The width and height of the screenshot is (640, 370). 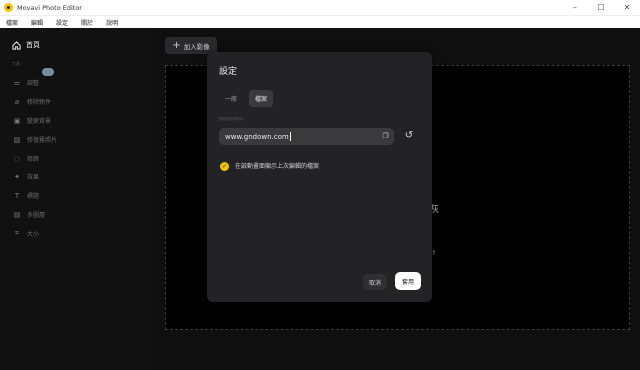 What do you see at coordinates (33, 45) in the screenshot?
I see `sidebar-item-label: 首頁` at bounding box center [33, 45].